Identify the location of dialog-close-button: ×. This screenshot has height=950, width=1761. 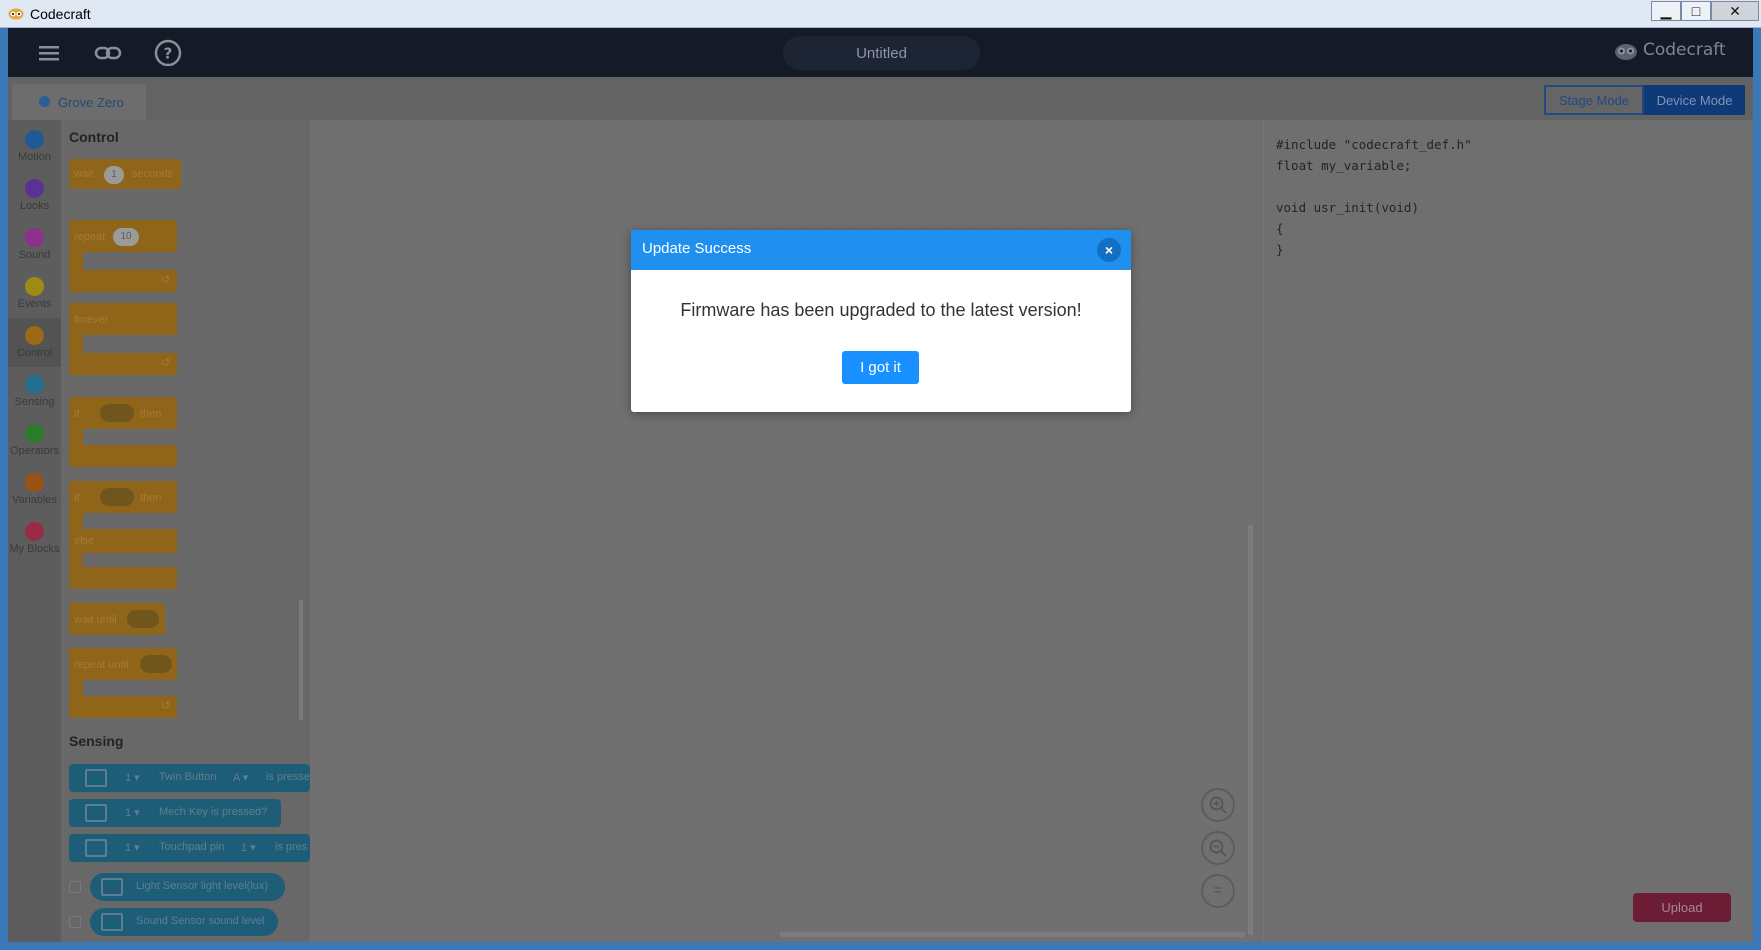
(1109, 250).